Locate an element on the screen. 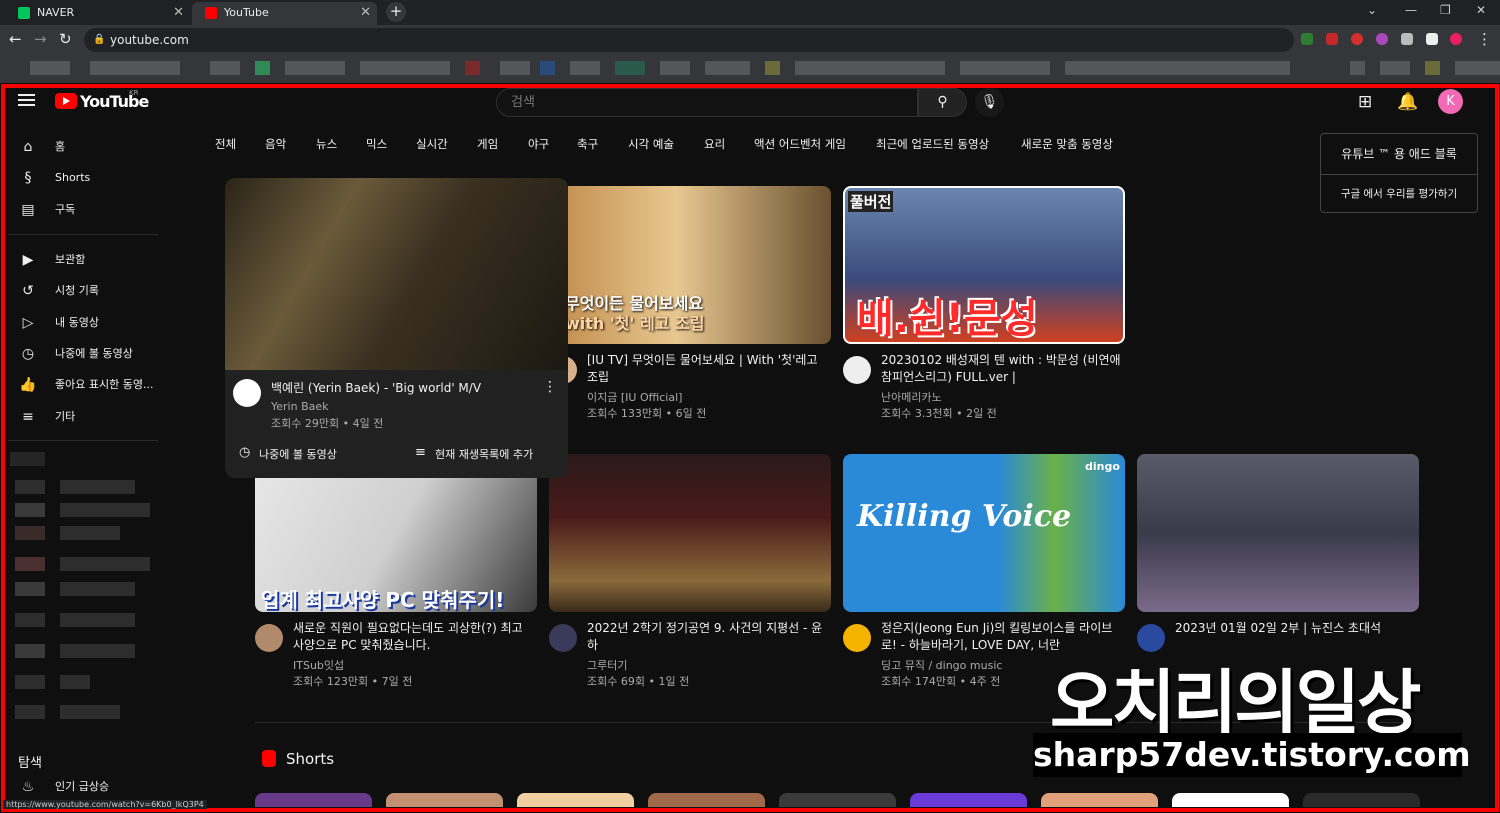 This screenshot has width=1500, height=813. chip: 게임 is located at coordinates (487, 144).